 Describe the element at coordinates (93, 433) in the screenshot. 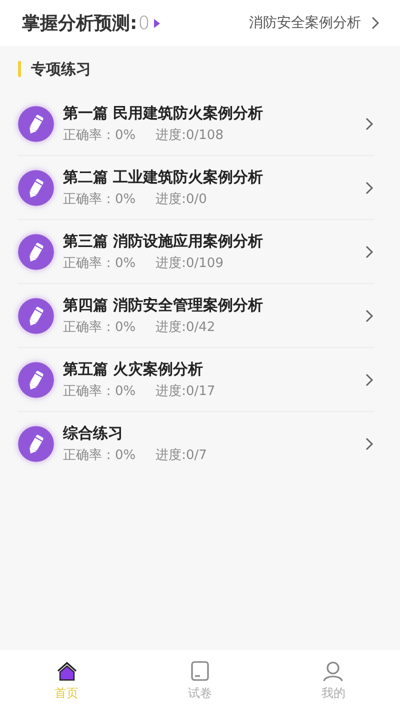

I see `chapter-title: 综合练习` at that location.